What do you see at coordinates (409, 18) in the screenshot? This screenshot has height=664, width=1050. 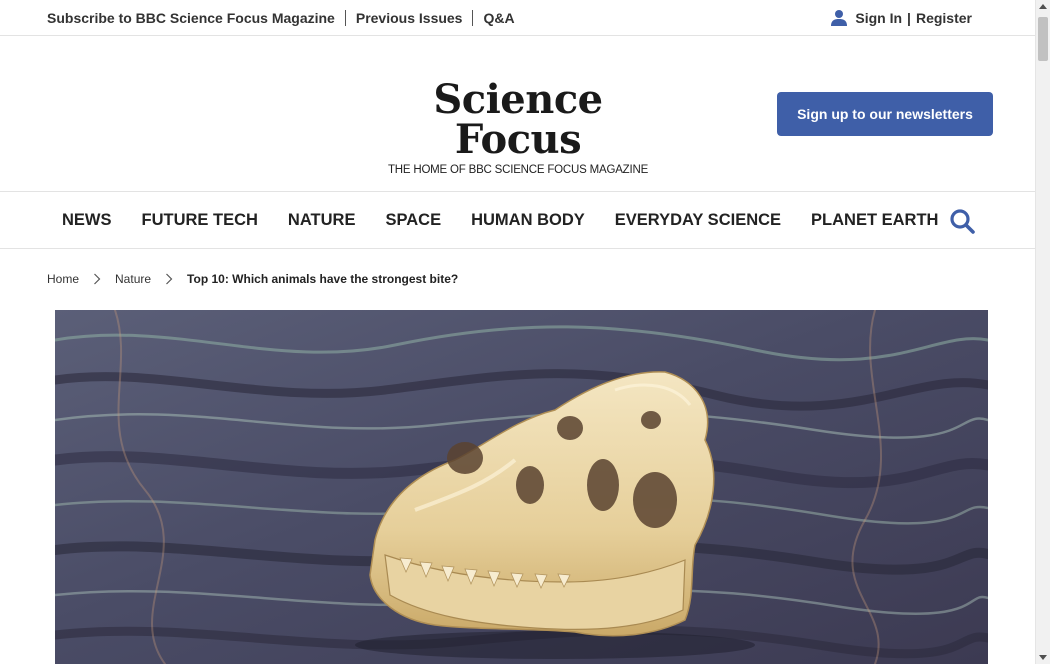 I see `previous-issues-link: Previous Issues` at bounding box center [409, 18].